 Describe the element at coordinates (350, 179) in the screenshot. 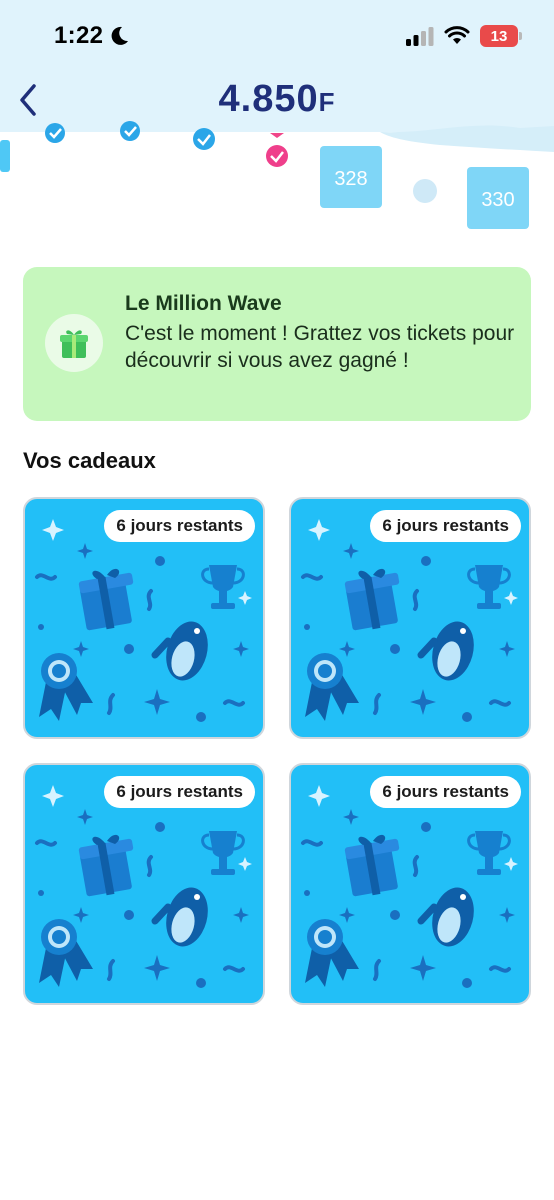

I see `ticket-number: 328` at that location.